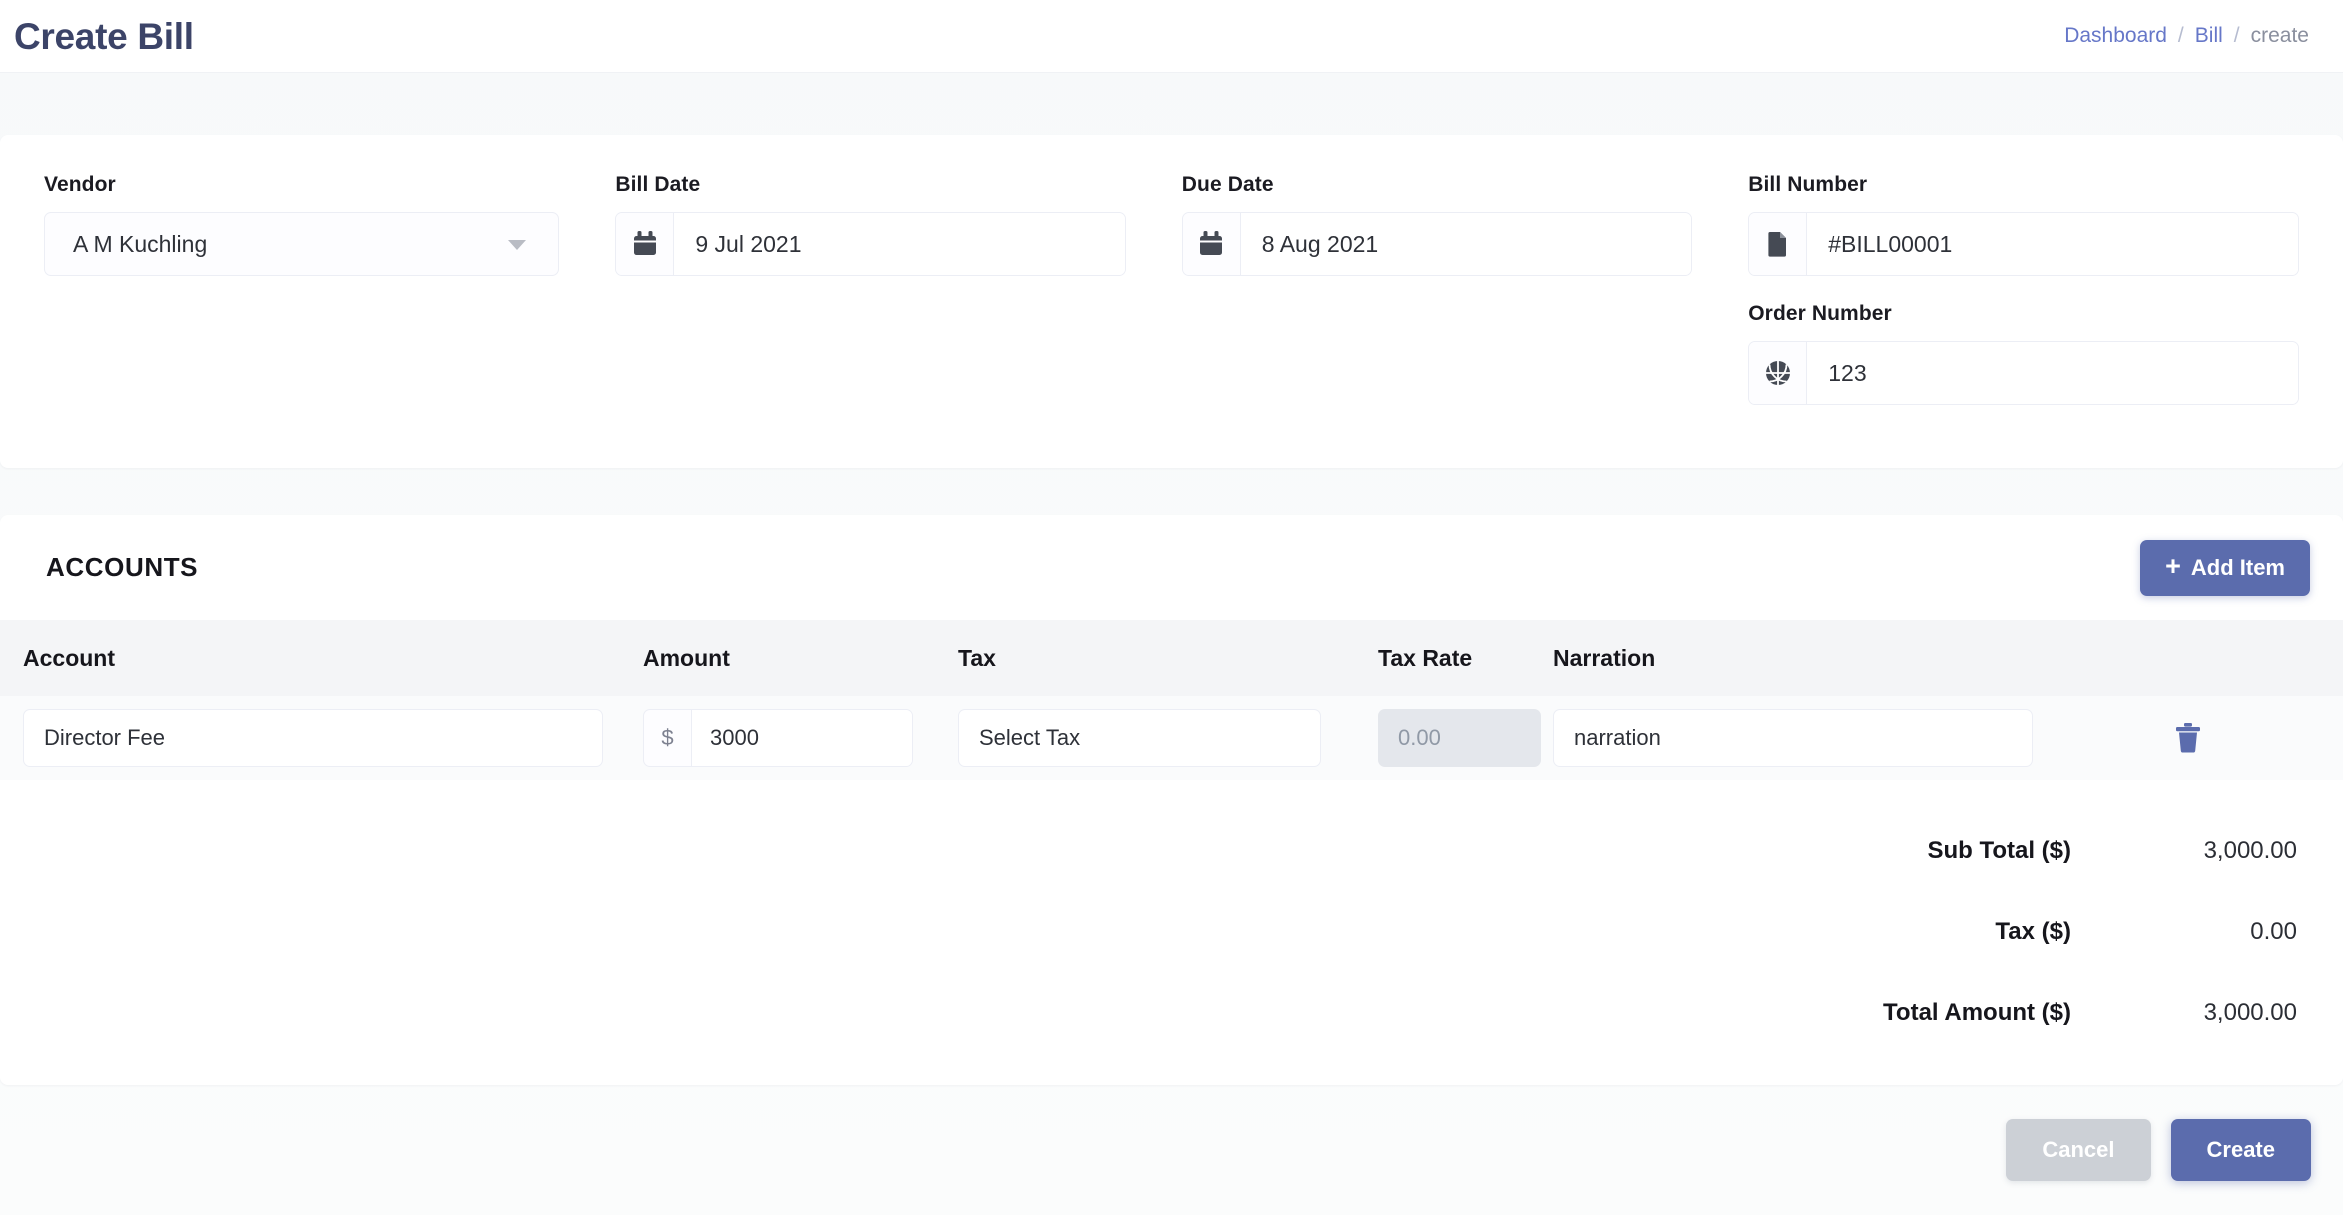  What do you see at coordinates (1459, 738) in the screenshot?
I see `tax-rate-input: 0.00` at bounding box center [1459, 738].